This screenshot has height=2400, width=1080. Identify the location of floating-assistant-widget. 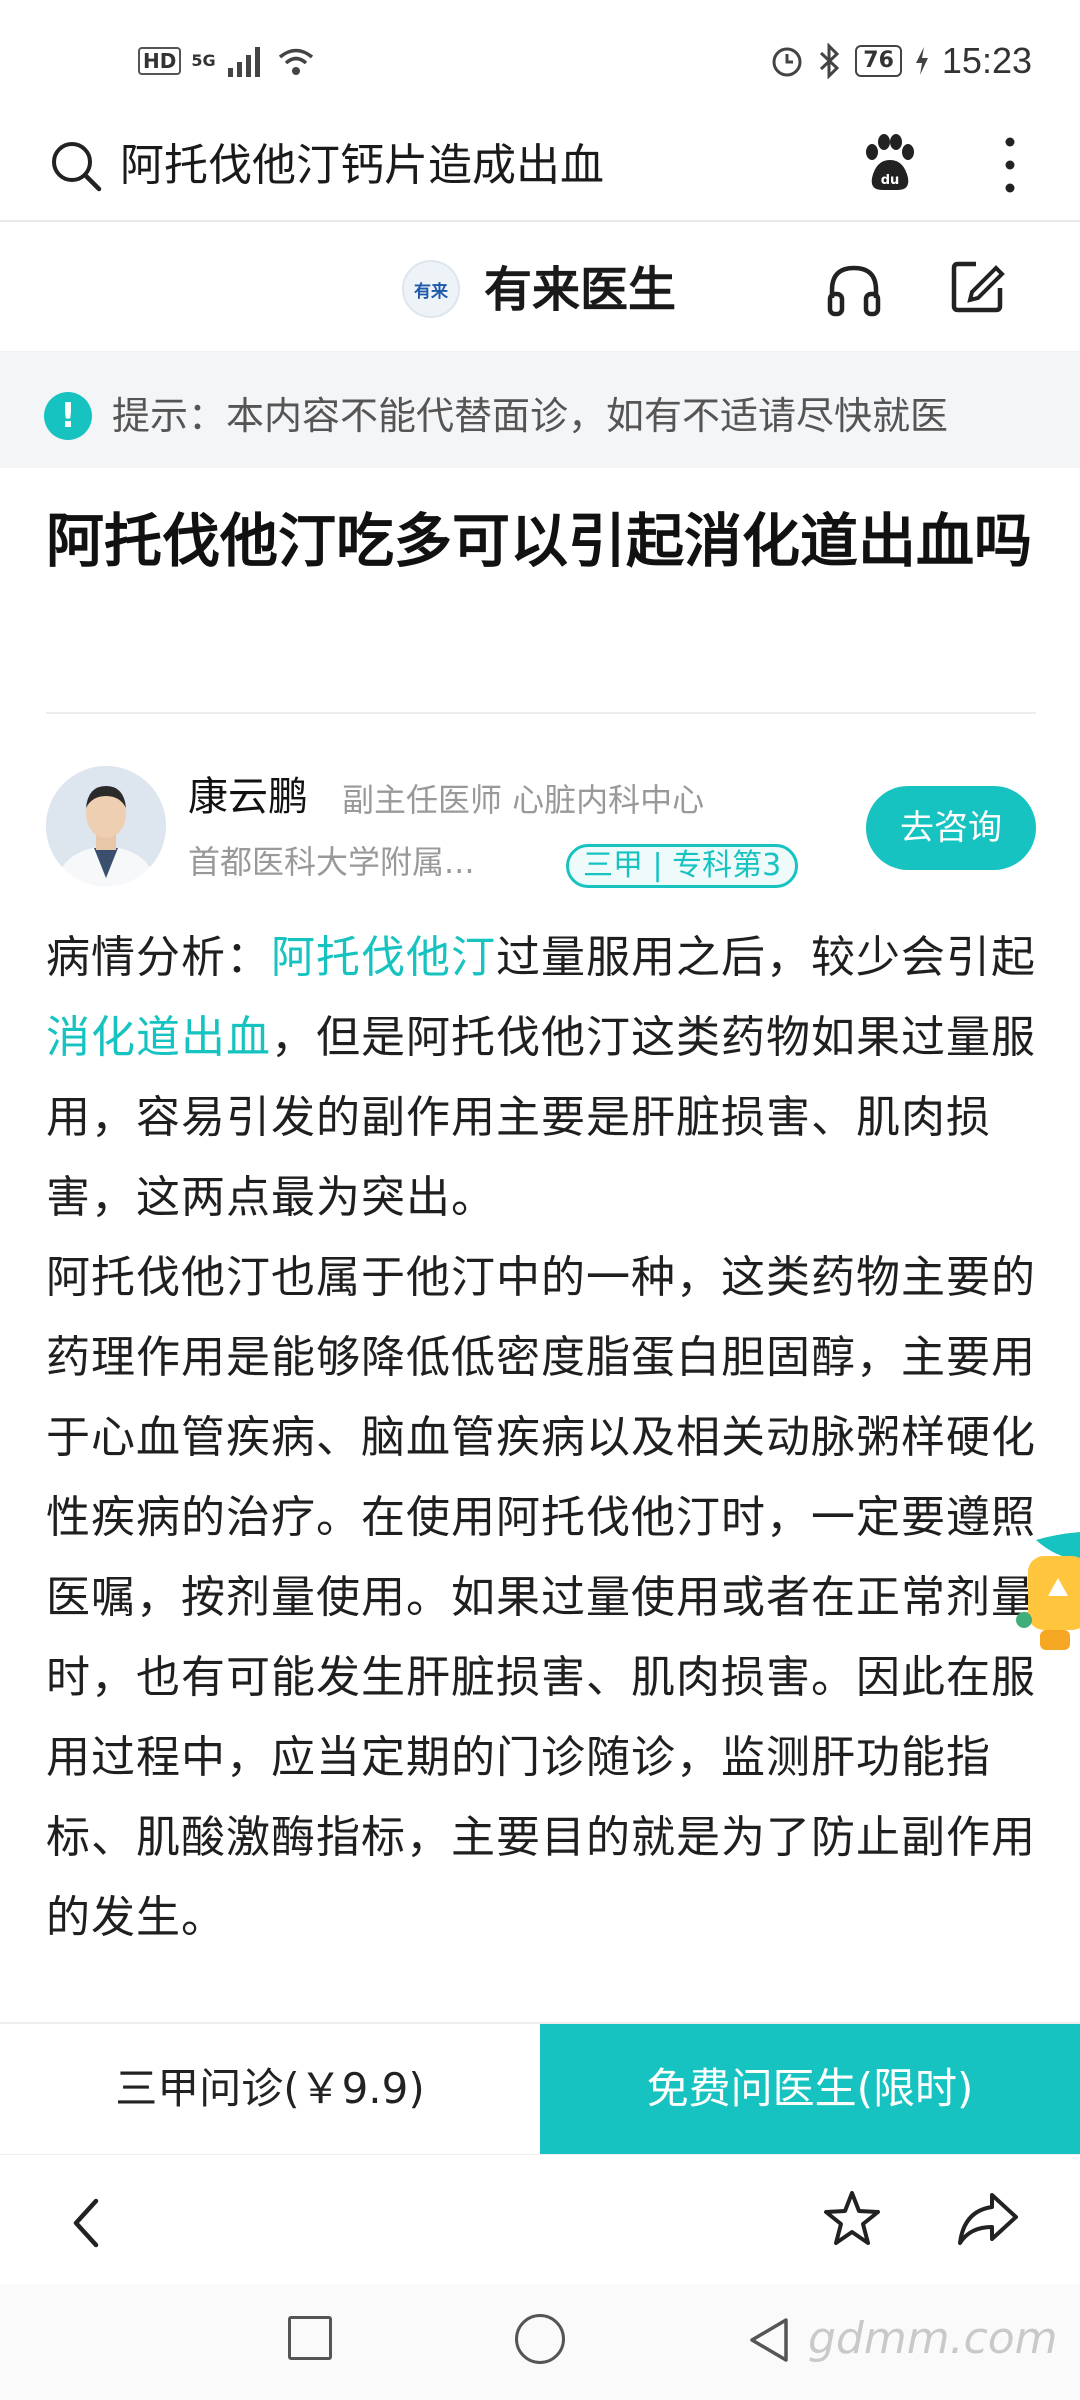
(1048, 1595).